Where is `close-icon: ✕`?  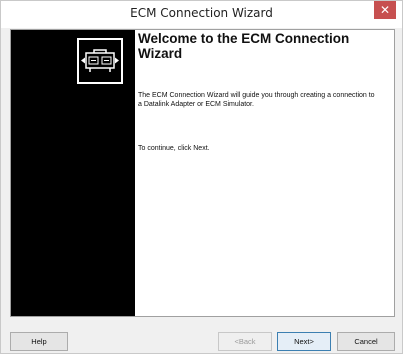
close-icon: ✕ is located at coordinates (385, 10).